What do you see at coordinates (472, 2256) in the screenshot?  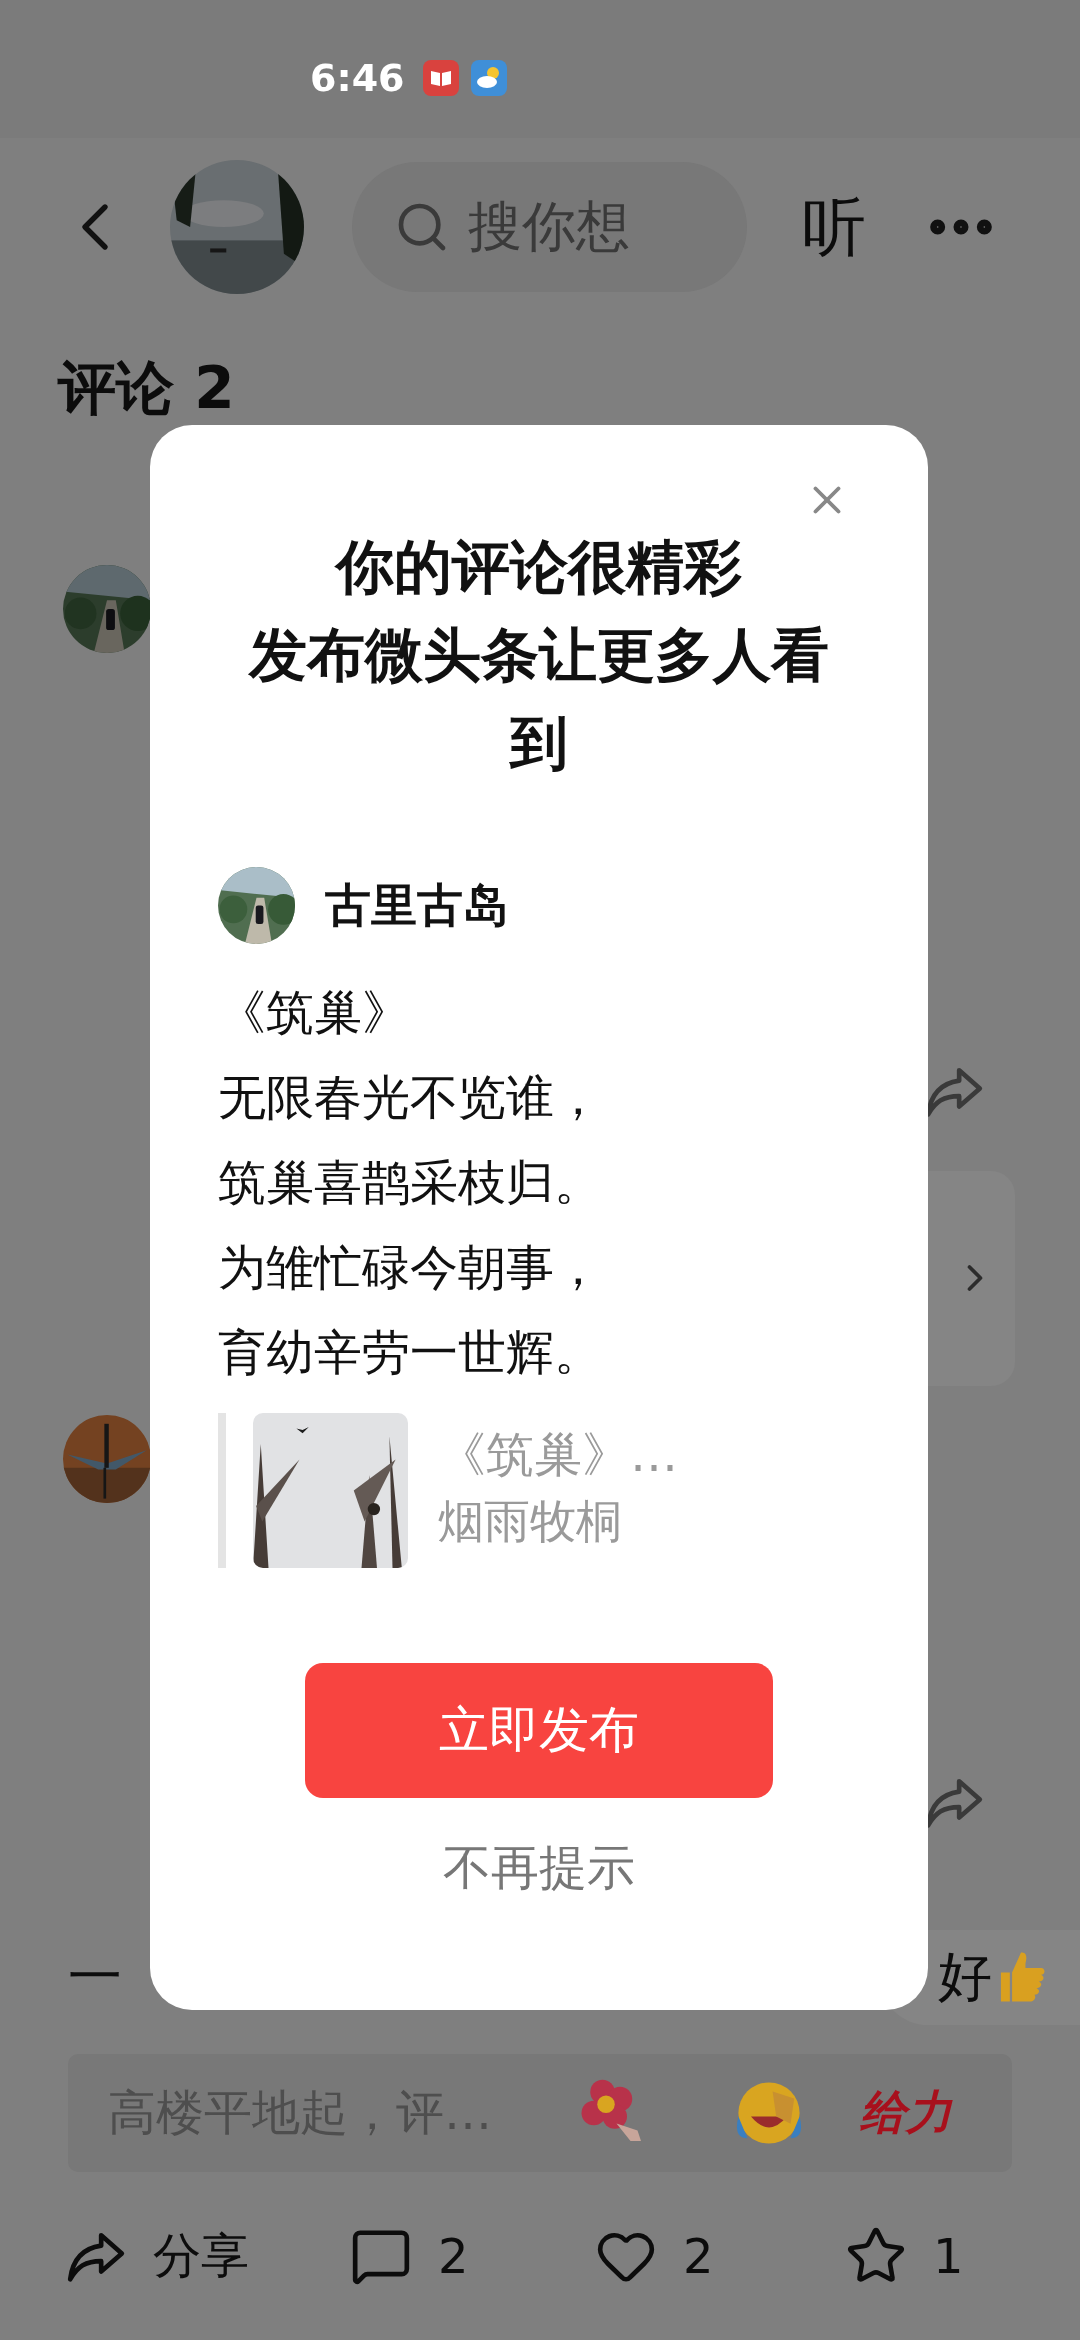 I see `comment-action: 2` at bounding box center [472, 2256].